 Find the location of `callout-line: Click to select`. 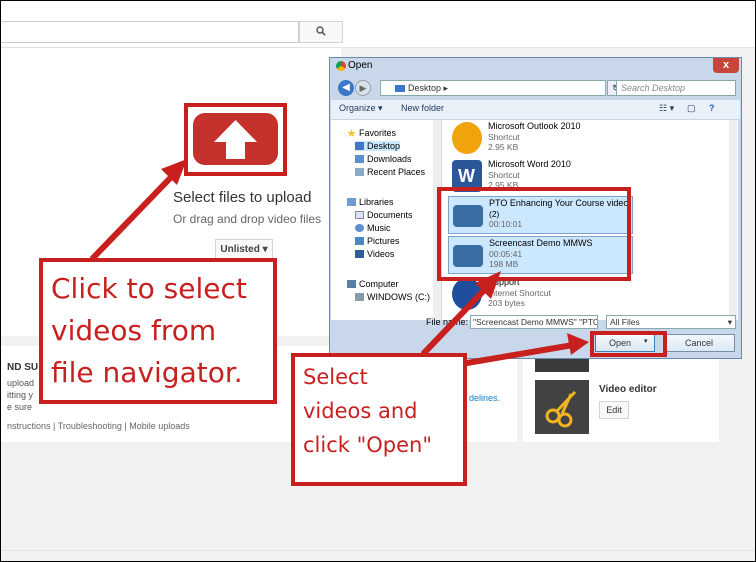

callout-line: Click to select is located at coordinates (149, 288).